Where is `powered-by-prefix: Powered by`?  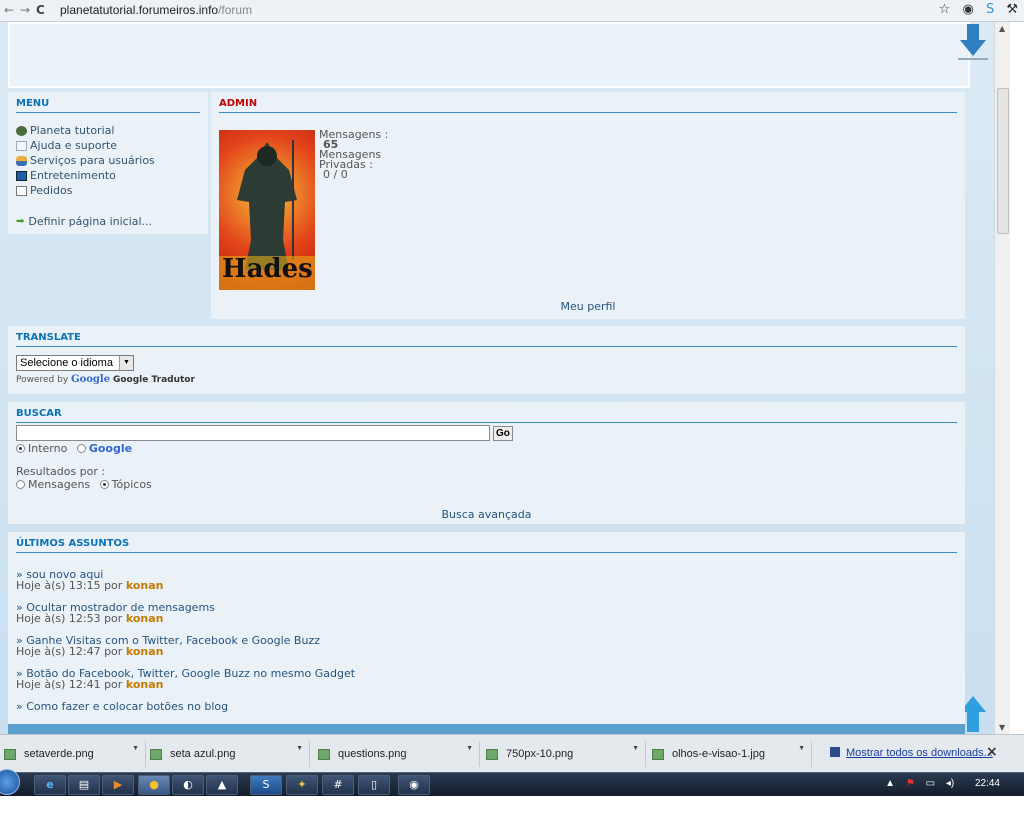
powered-by-prefix: Powered by is located at coordinates (42, 380).